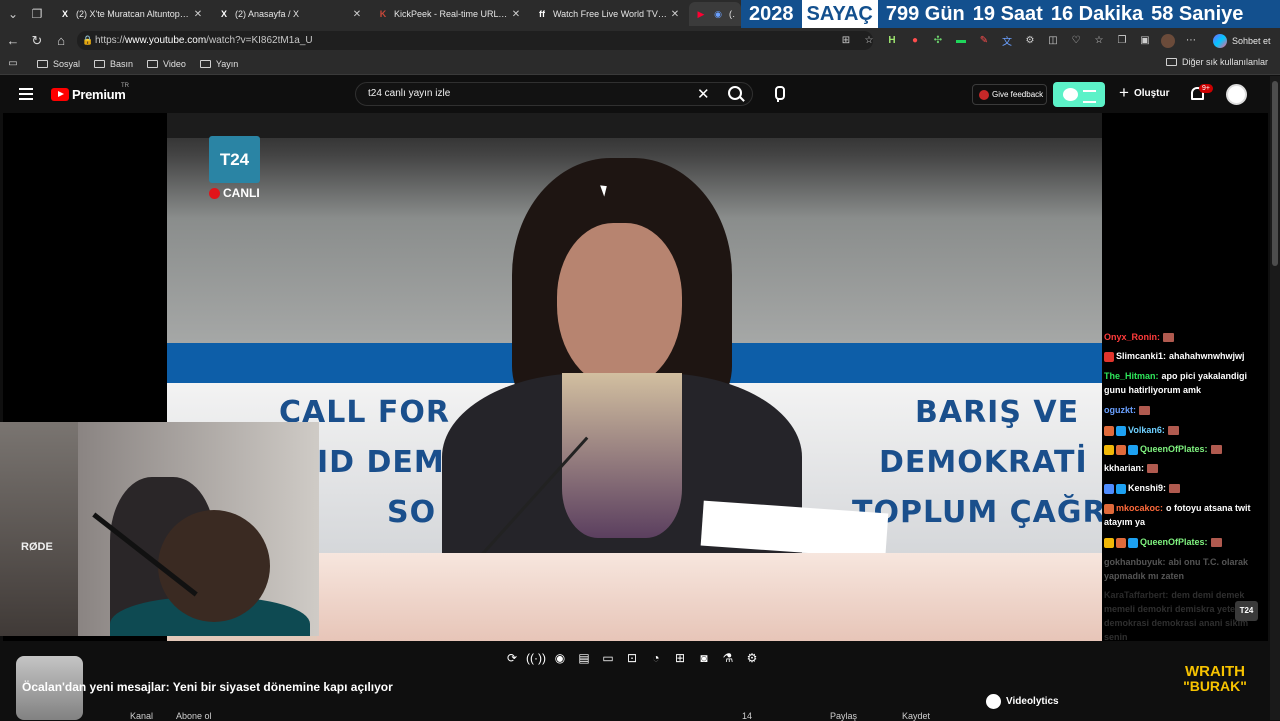 This screenshot has width=1280, height=721. Describe the element at coordinates (512, 658) in the screenshot. I see `loop-icon: ⟳` at that location.